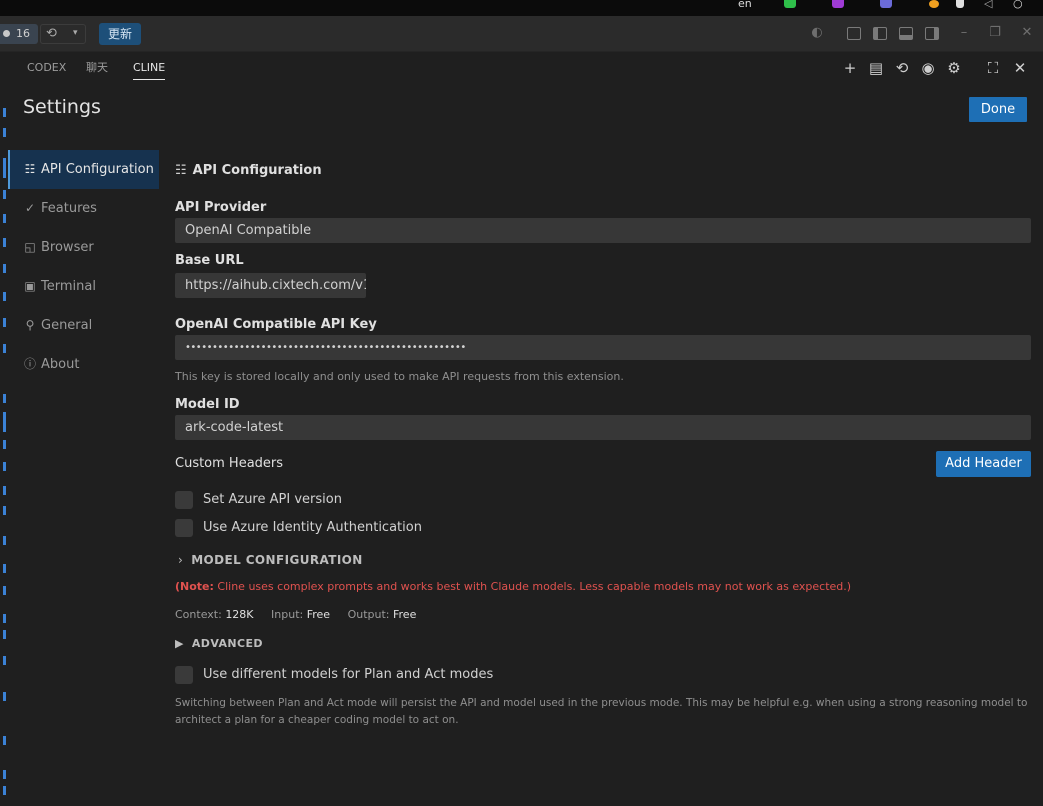 Image resolution: width=1043 pixels, height=806 pixels. I want to click on base-url-label: Base URL, so click(209, 260).